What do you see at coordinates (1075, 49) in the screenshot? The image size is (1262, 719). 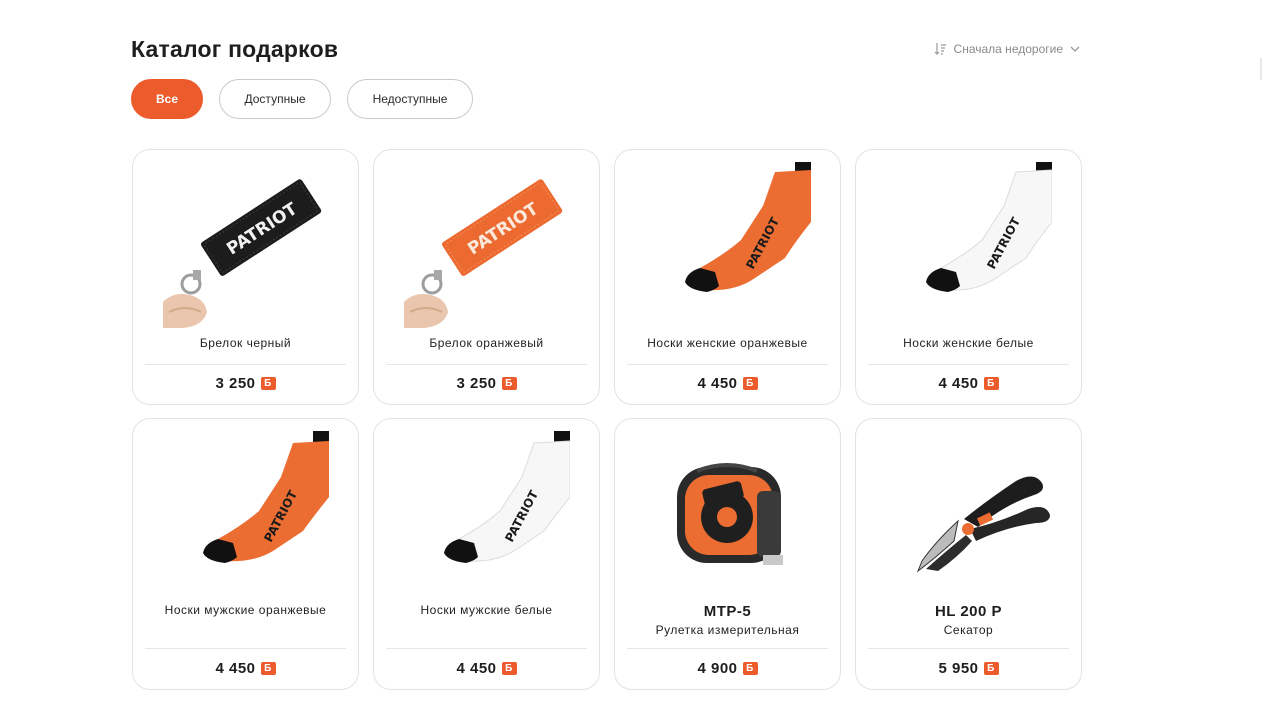 I see `chevron-down-icon` at bounding box center [1075, 49].